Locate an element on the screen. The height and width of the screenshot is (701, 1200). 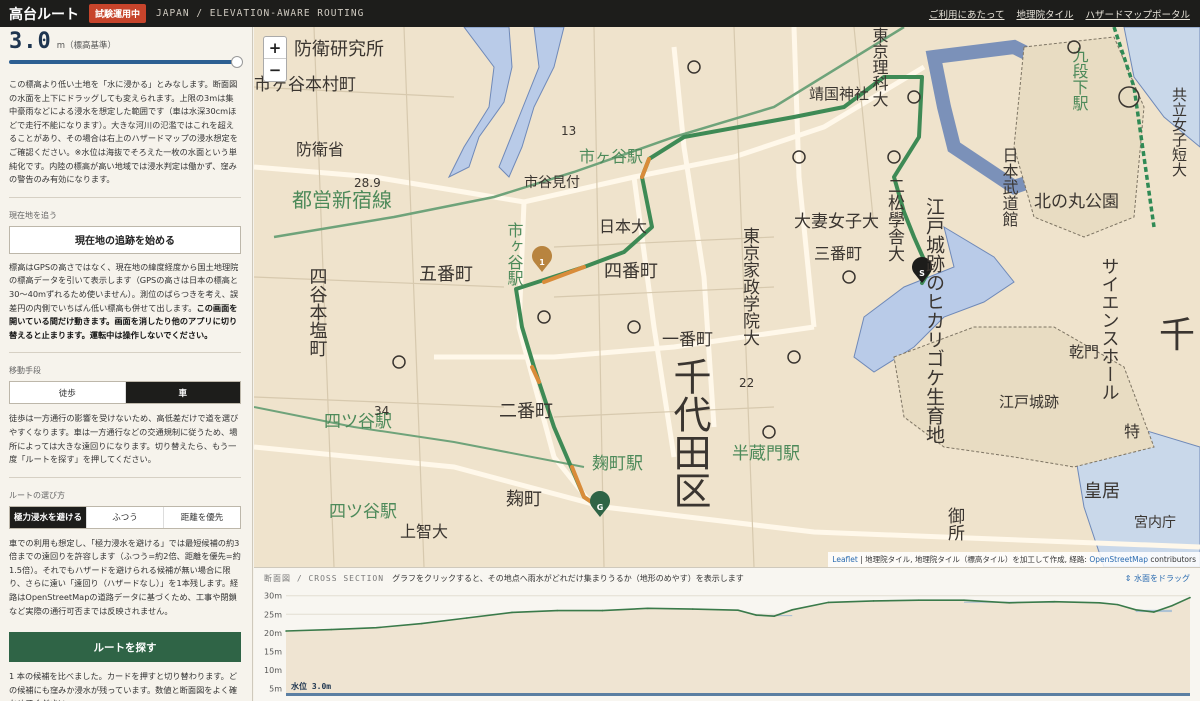
map-label: 御所 is located at coordinates (954, 524).